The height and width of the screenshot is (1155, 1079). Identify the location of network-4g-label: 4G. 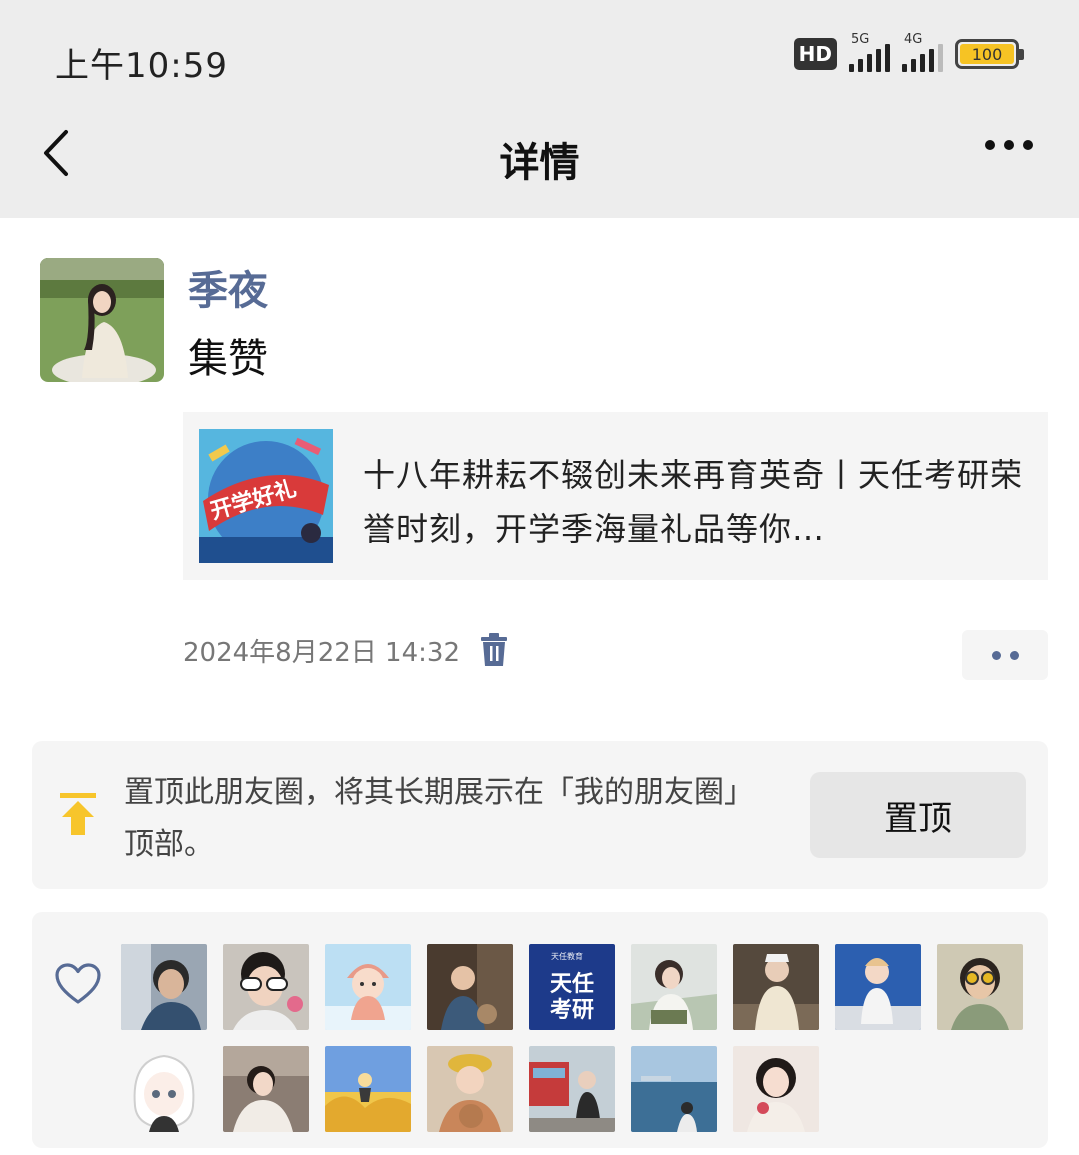
(913, 39).